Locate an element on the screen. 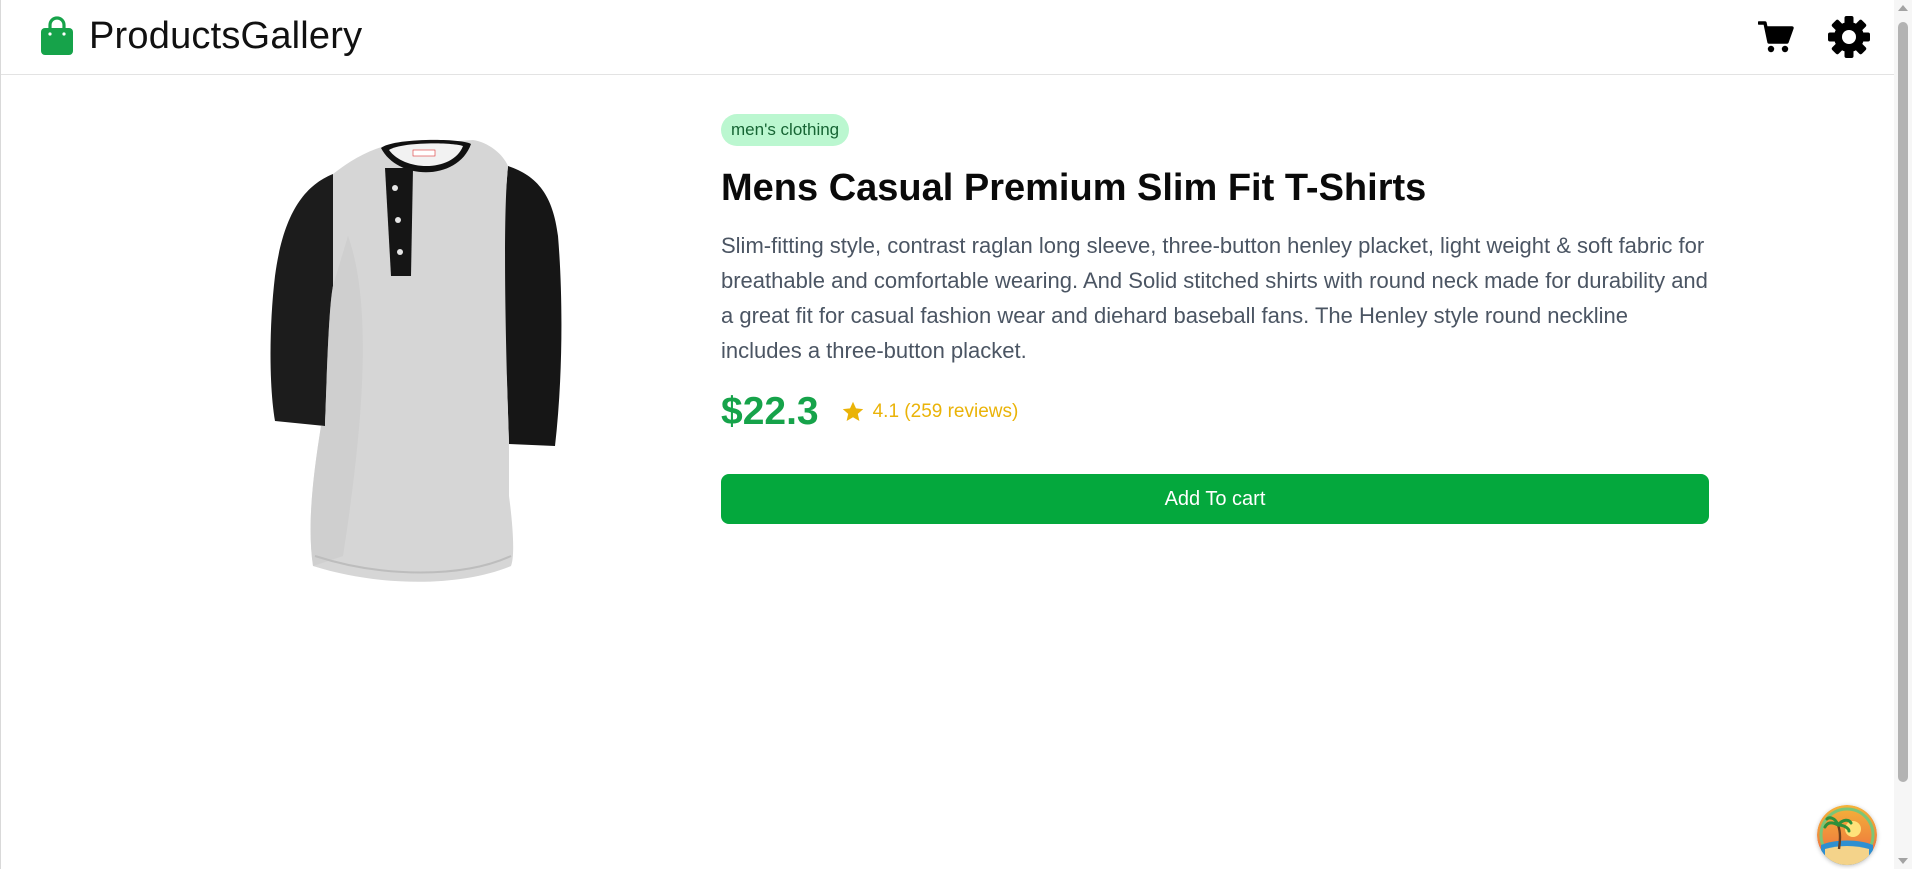 The width and height of the screenshot is (1912, 869). gear-icon is located at coordinates (1849, 37).